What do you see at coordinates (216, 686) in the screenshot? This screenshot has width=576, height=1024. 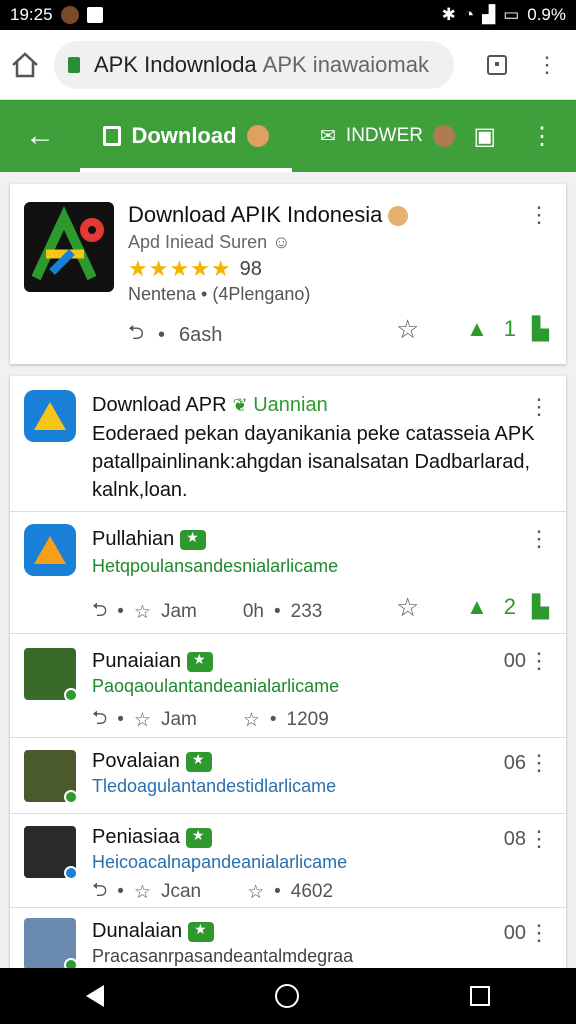 I see `row-subtitle: Paoqaoulantandeanialarlicame` at bounding box center [216, 686].